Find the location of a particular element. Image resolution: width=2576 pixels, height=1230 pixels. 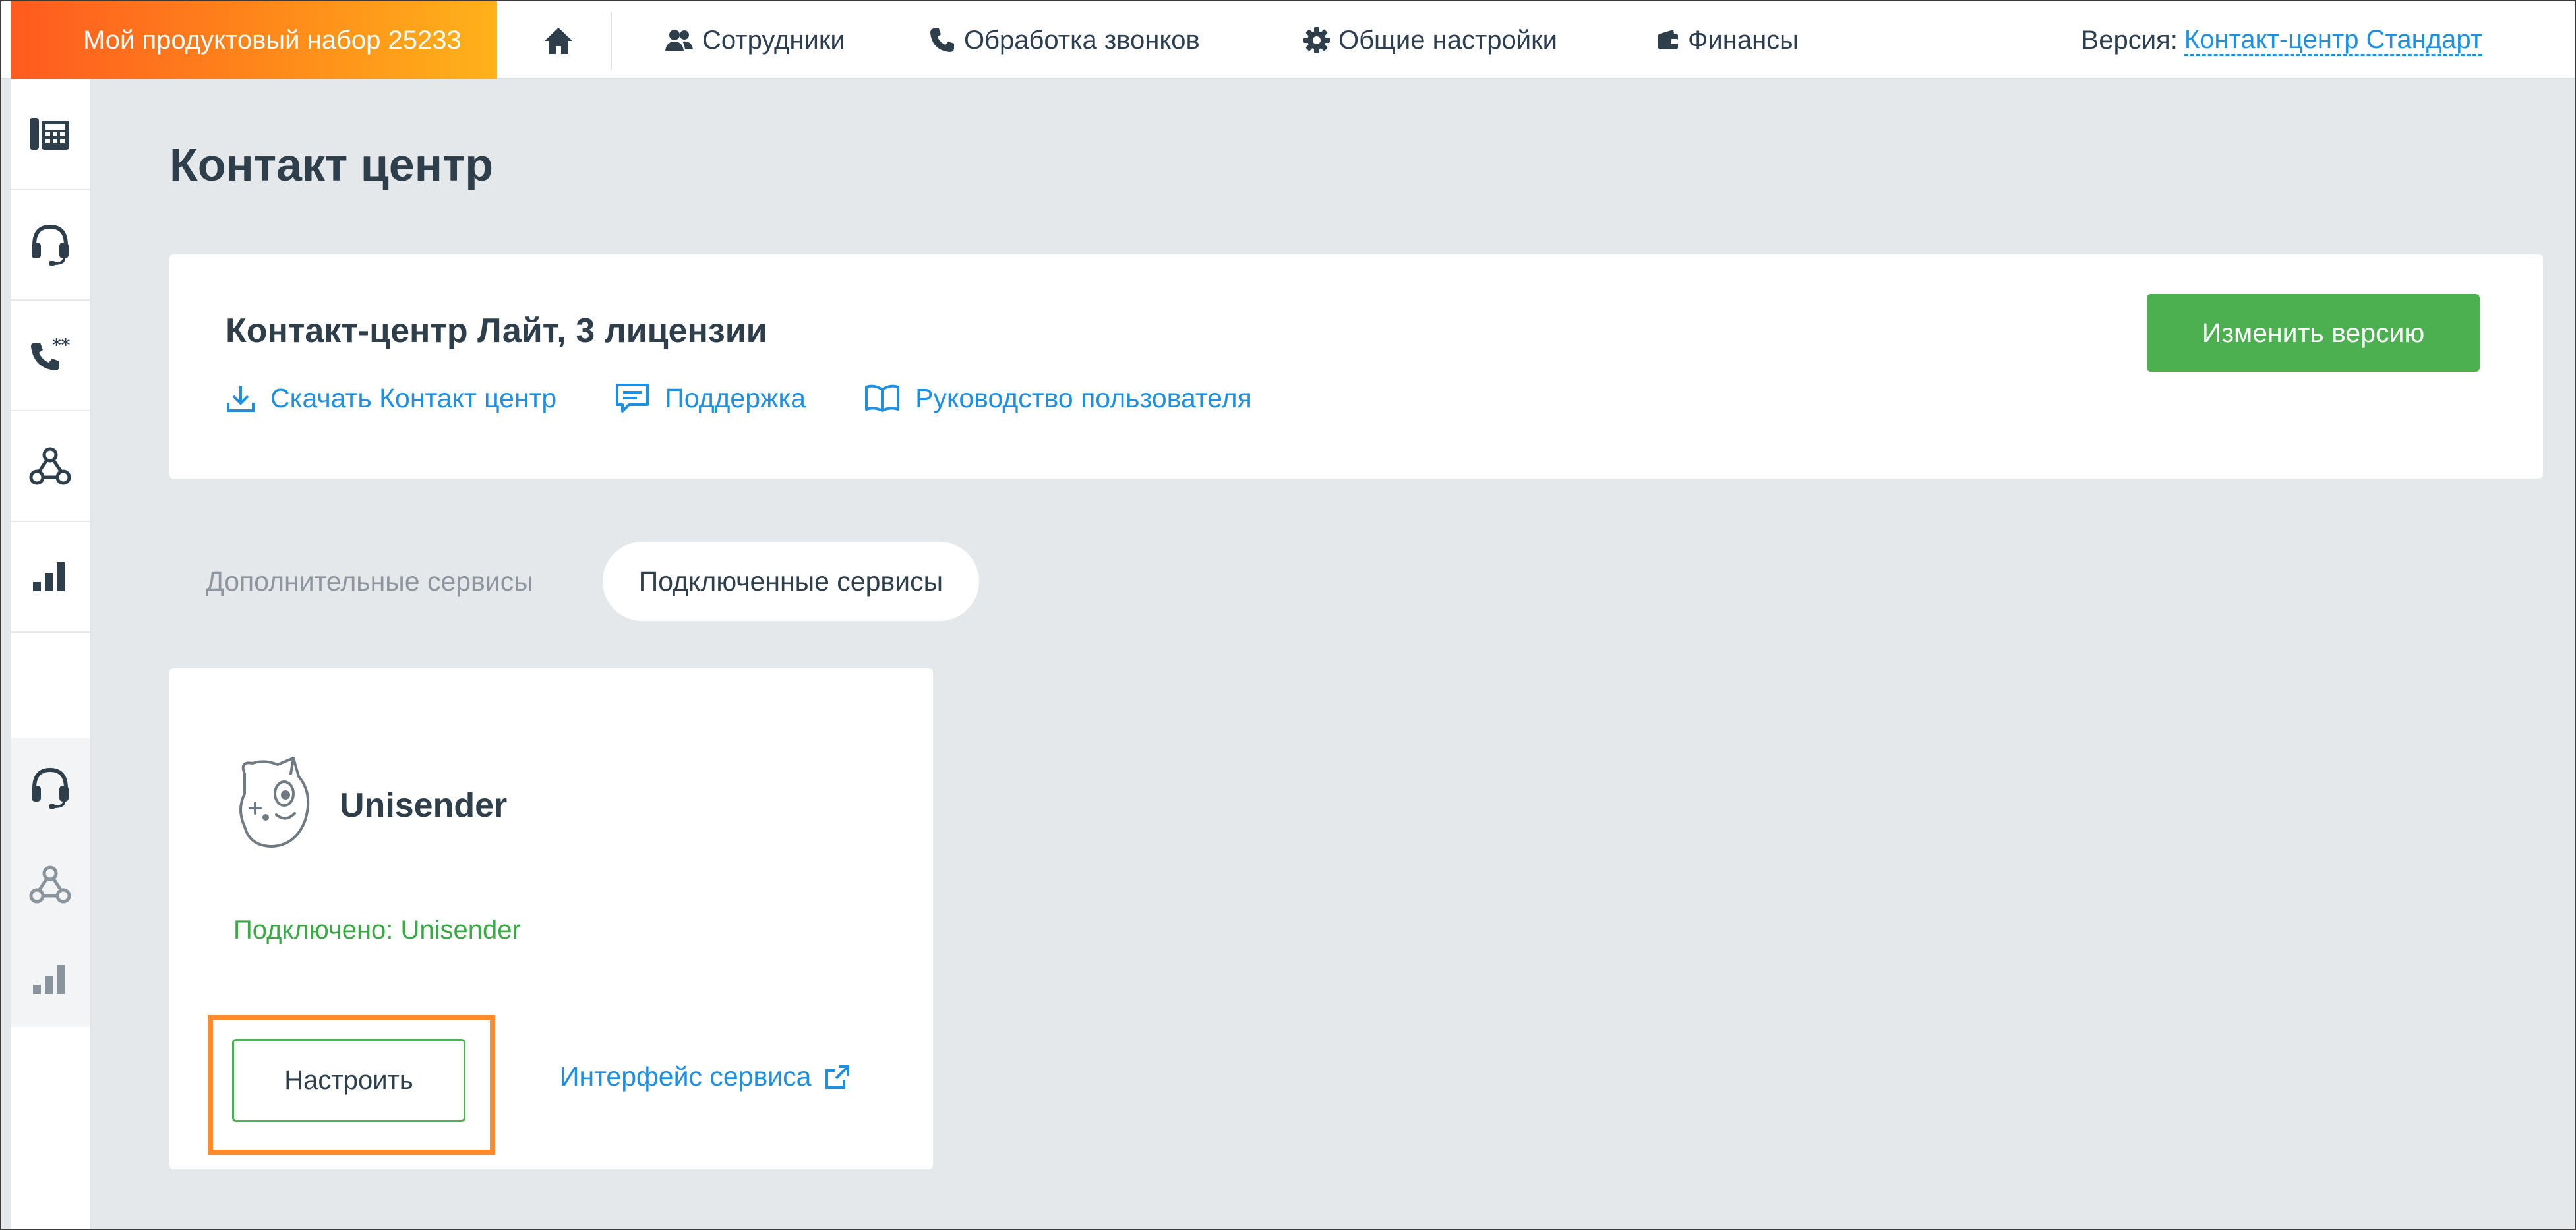

nav-general-settings: Общие настройки is located at coordinates (1430, 40).